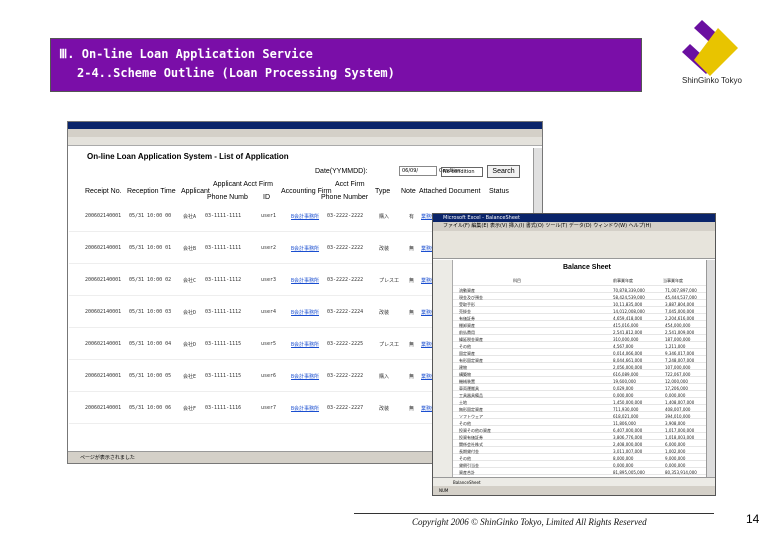 The image size is (780, 540). I want to click on sheet-cell: 107,000,000, so click(677, 367).